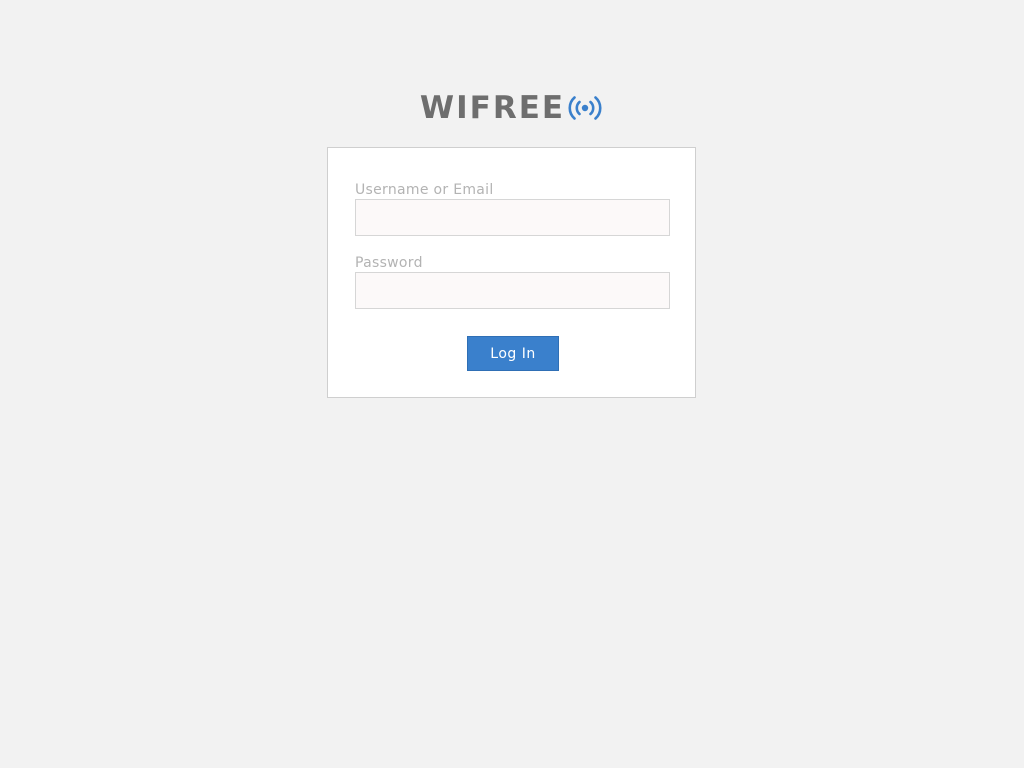 The image size is (1024, 768). Describe the element at coordinates (512, 217) in the screenshot. I see `username-input` at that location.